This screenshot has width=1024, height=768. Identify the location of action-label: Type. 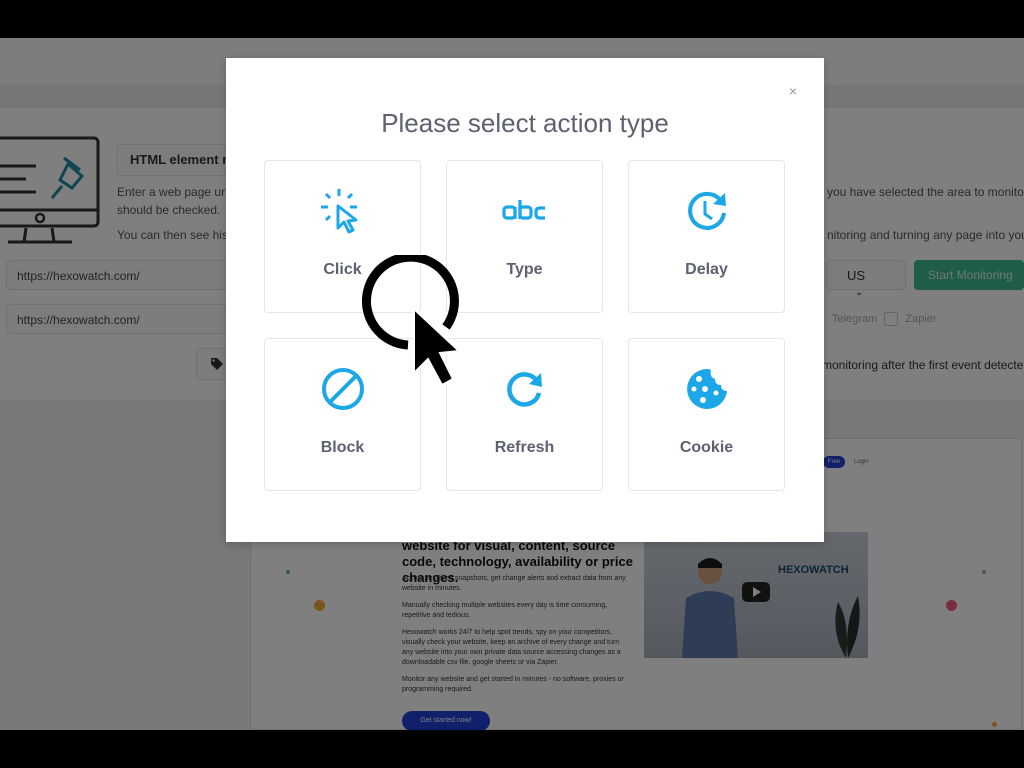
(524, 269).